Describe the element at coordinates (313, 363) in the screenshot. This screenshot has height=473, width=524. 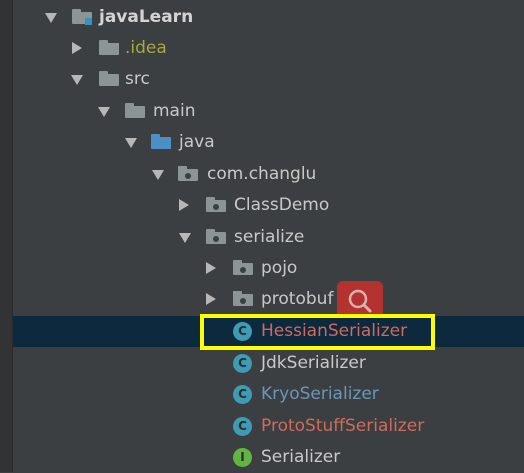
I see `tree-node-label: JdkSerializer` at that location.